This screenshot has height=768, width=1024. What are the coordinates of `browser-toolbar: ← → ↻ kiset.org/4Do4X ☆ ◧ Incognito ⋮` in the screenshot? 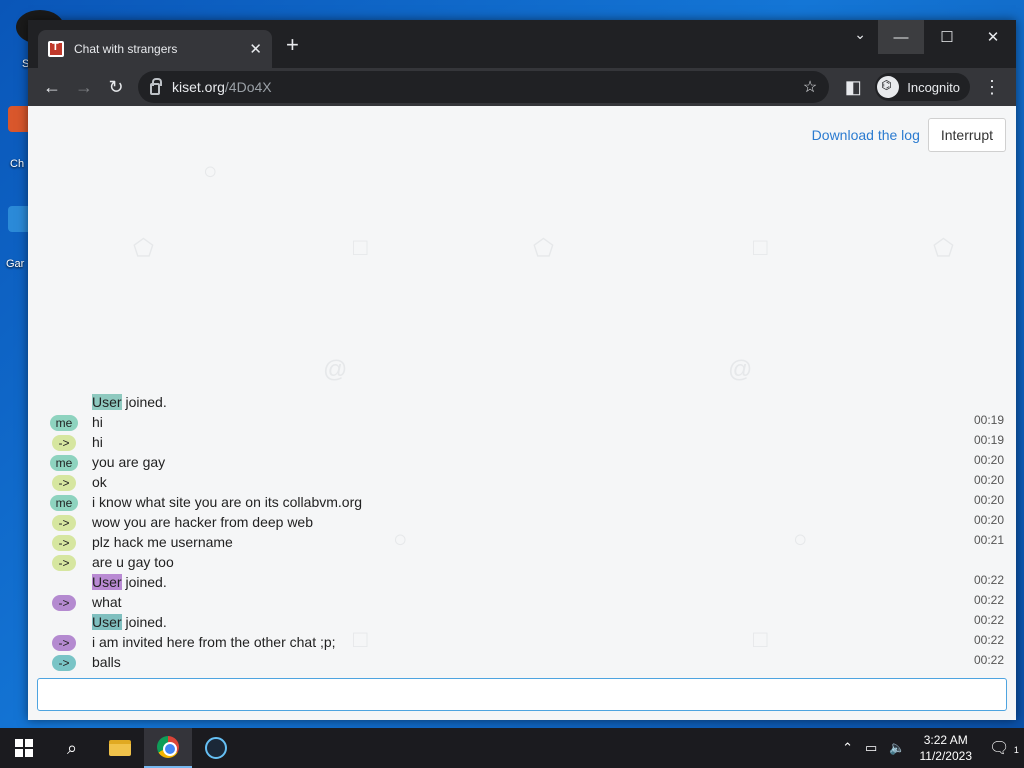 It's located at (522, 87).